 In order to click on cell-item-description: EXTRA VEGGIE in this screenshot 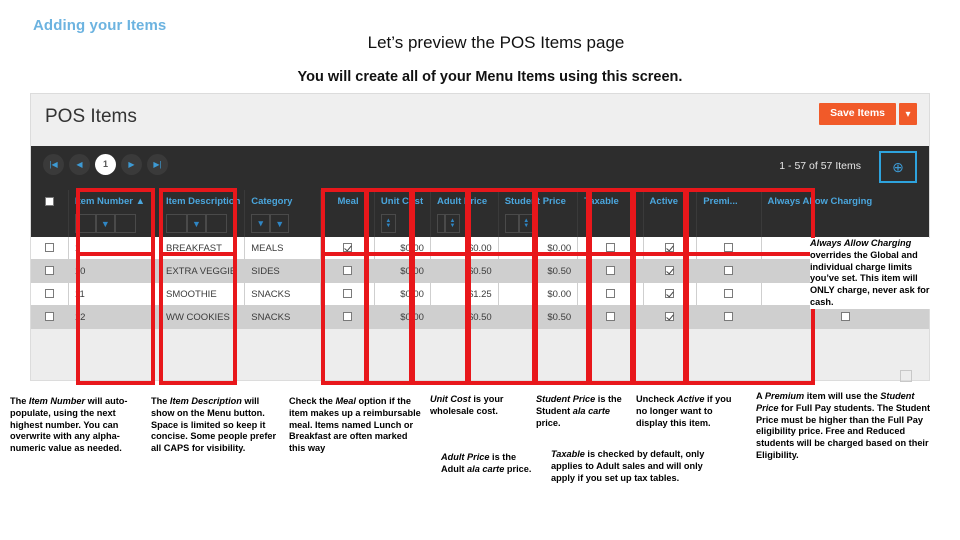, I will do `click(202, 271)`.